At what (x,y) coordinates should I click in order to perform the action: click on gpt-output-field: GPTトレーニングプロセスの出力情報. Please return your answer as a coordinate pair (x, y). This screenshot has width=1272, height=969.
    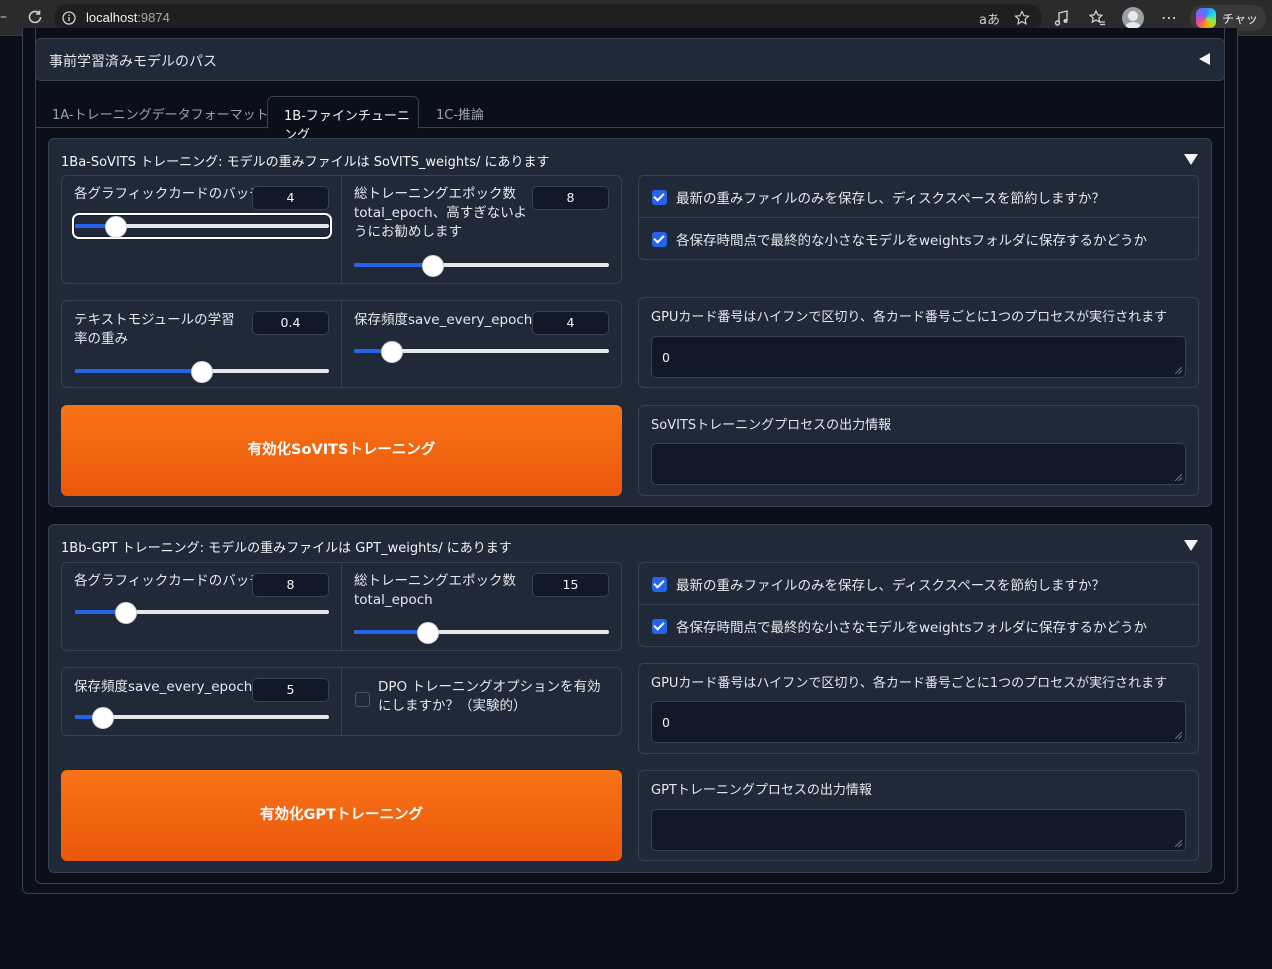
    Looking at the image, I should click on (918, 815).